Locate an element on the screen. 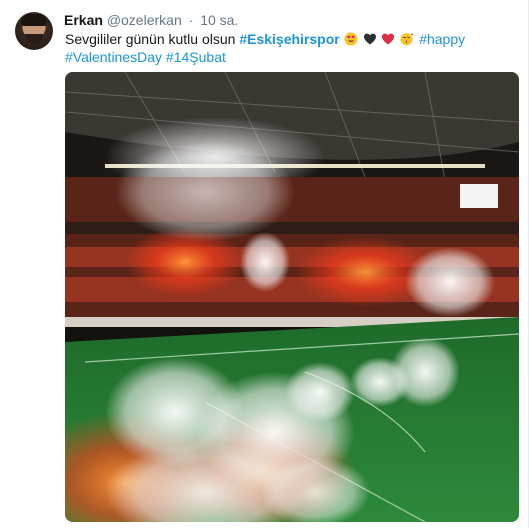  tweet-header: Erkan @ozelerkan · 10 sa. is located at coordinates (151, 20).